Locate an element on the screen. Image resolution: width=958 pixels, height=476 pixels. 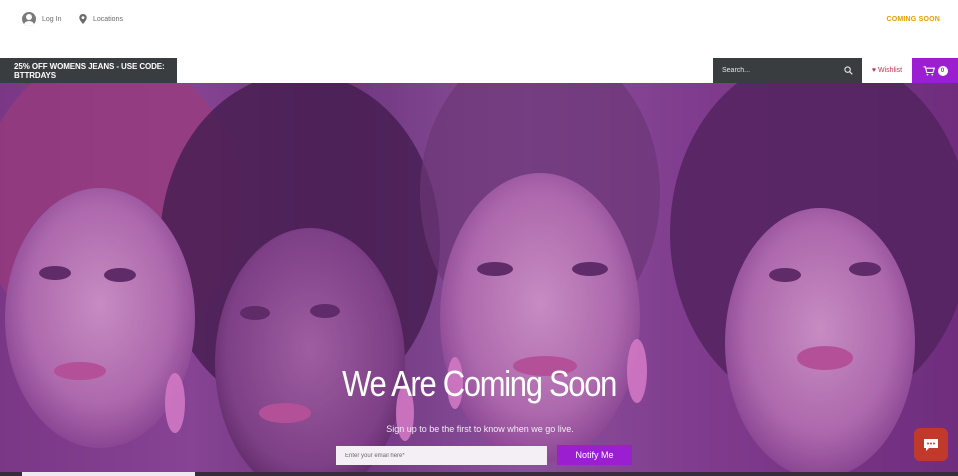
cart-count-badge: 0 is located at coordinates (942, 70).